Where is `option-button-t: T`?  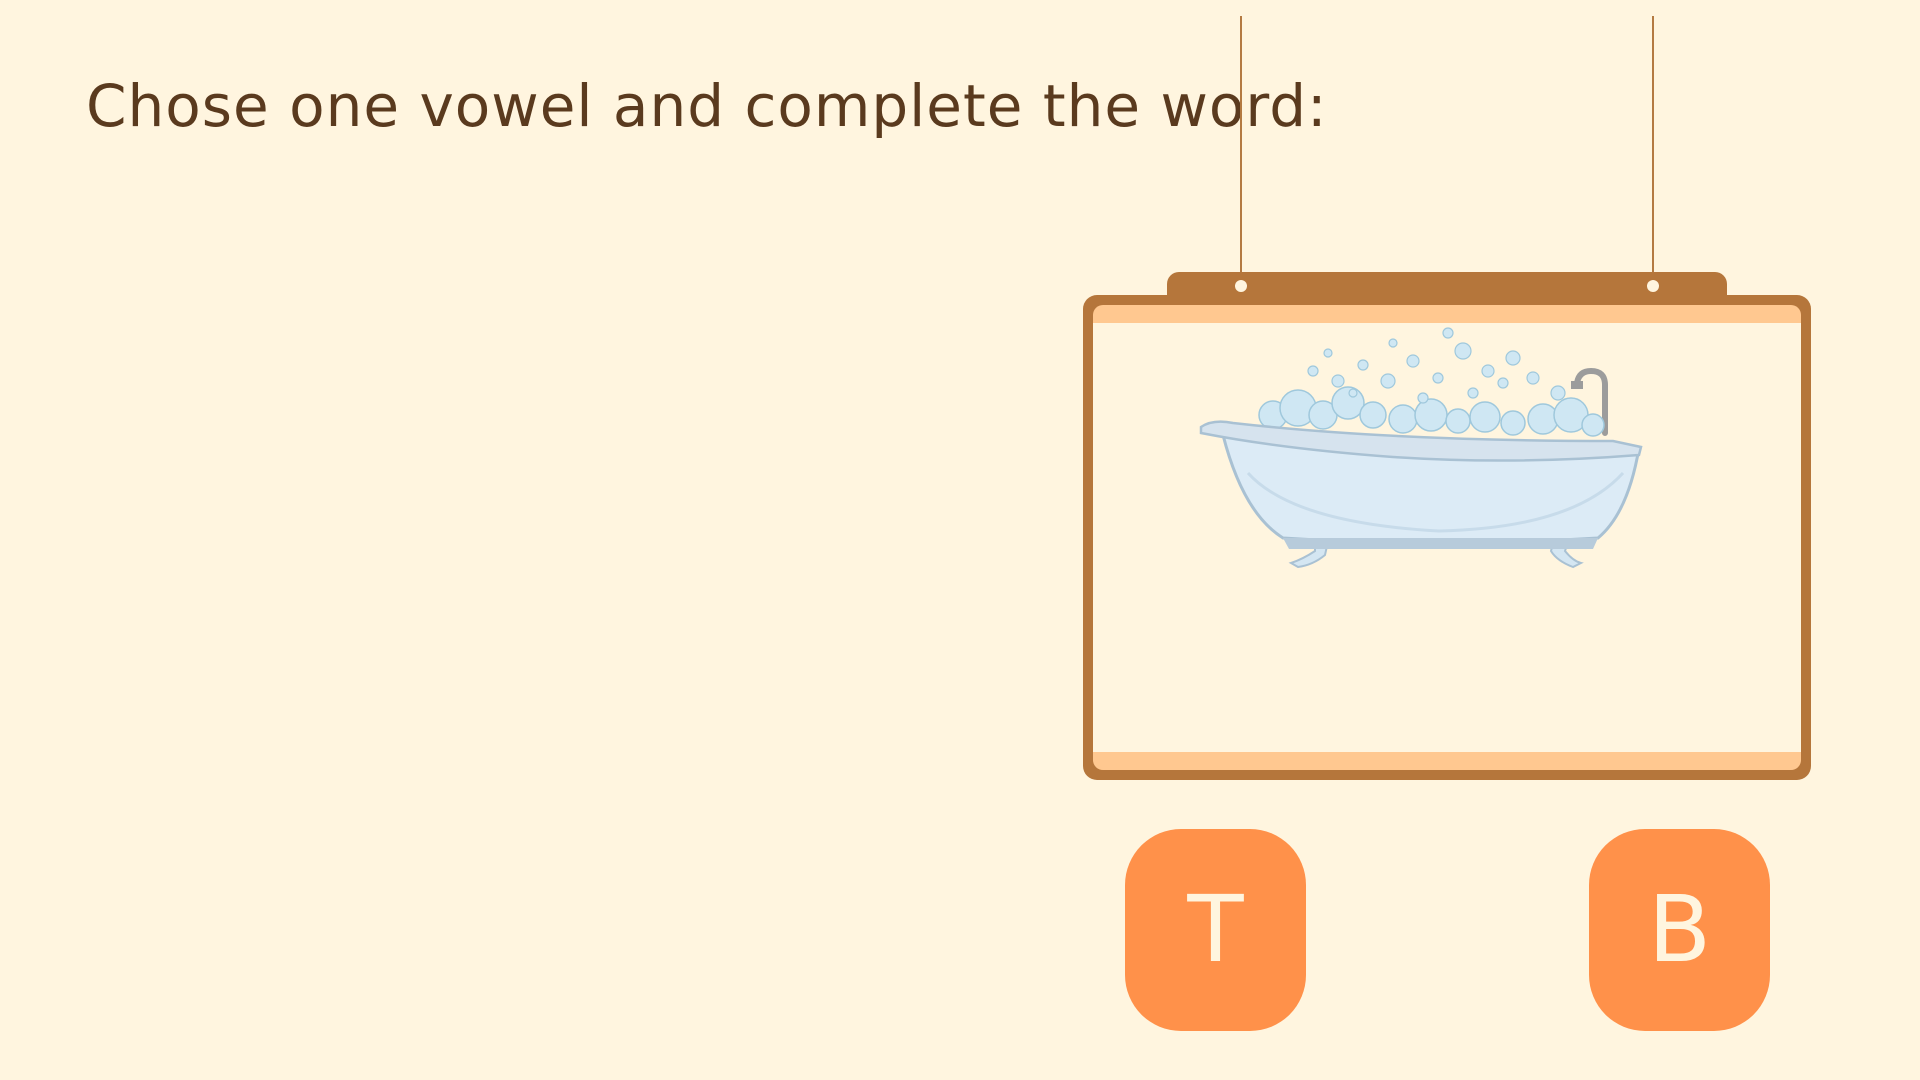
option-button-t: T is located at coordinates (1215, 930).